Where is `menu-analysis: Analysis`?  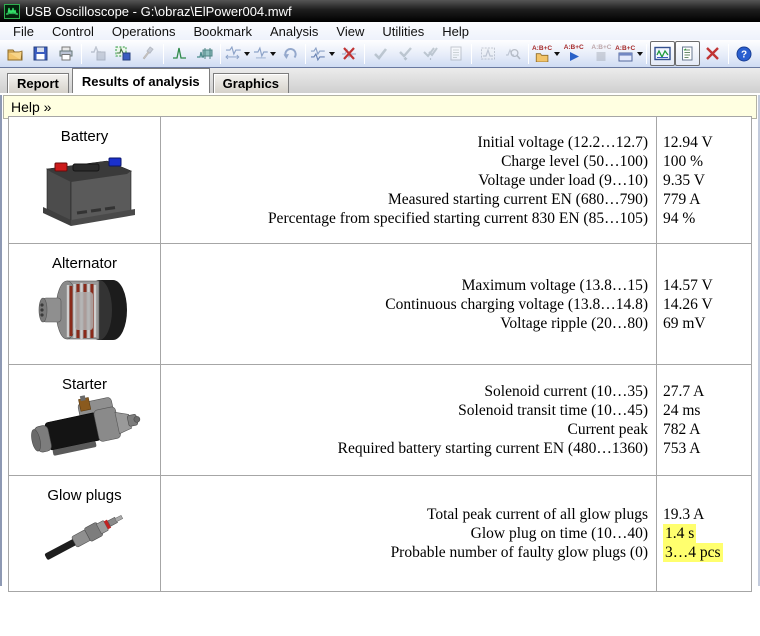 menu-analysis: Analysis is located at coordinates (294, 31).